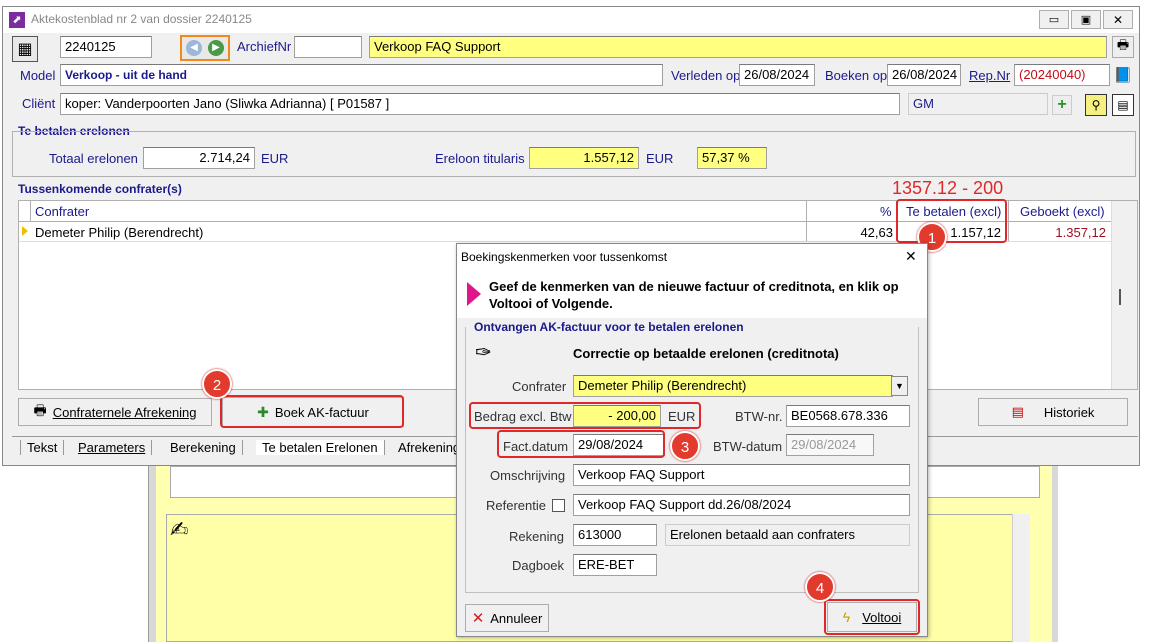 The width and height of the screenshot is (1149, 642). I want to click on btwnr-field: BE0568.678.336, so click(848, 416).